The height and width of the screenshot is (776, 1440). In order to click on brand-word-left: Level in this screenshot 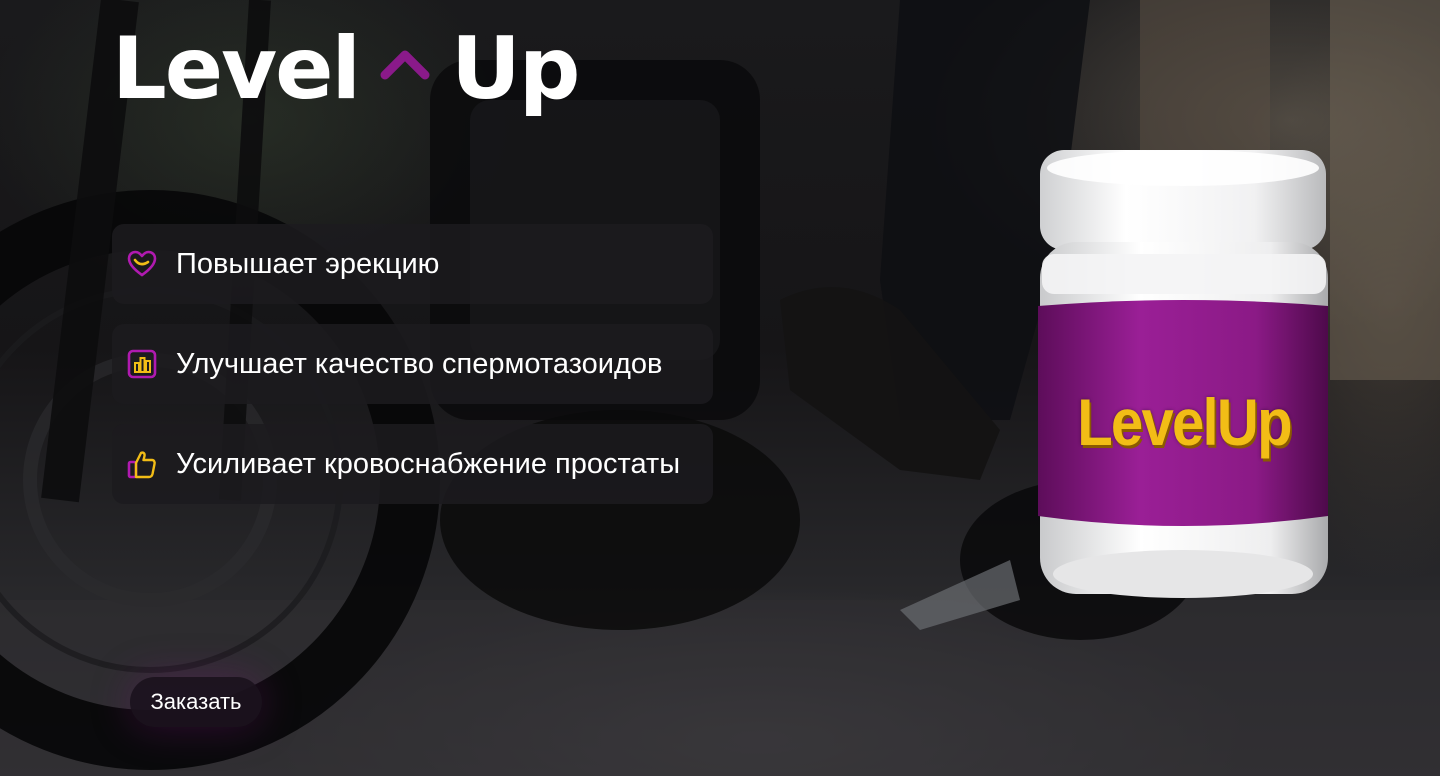, I will do `click(236, 69)`.